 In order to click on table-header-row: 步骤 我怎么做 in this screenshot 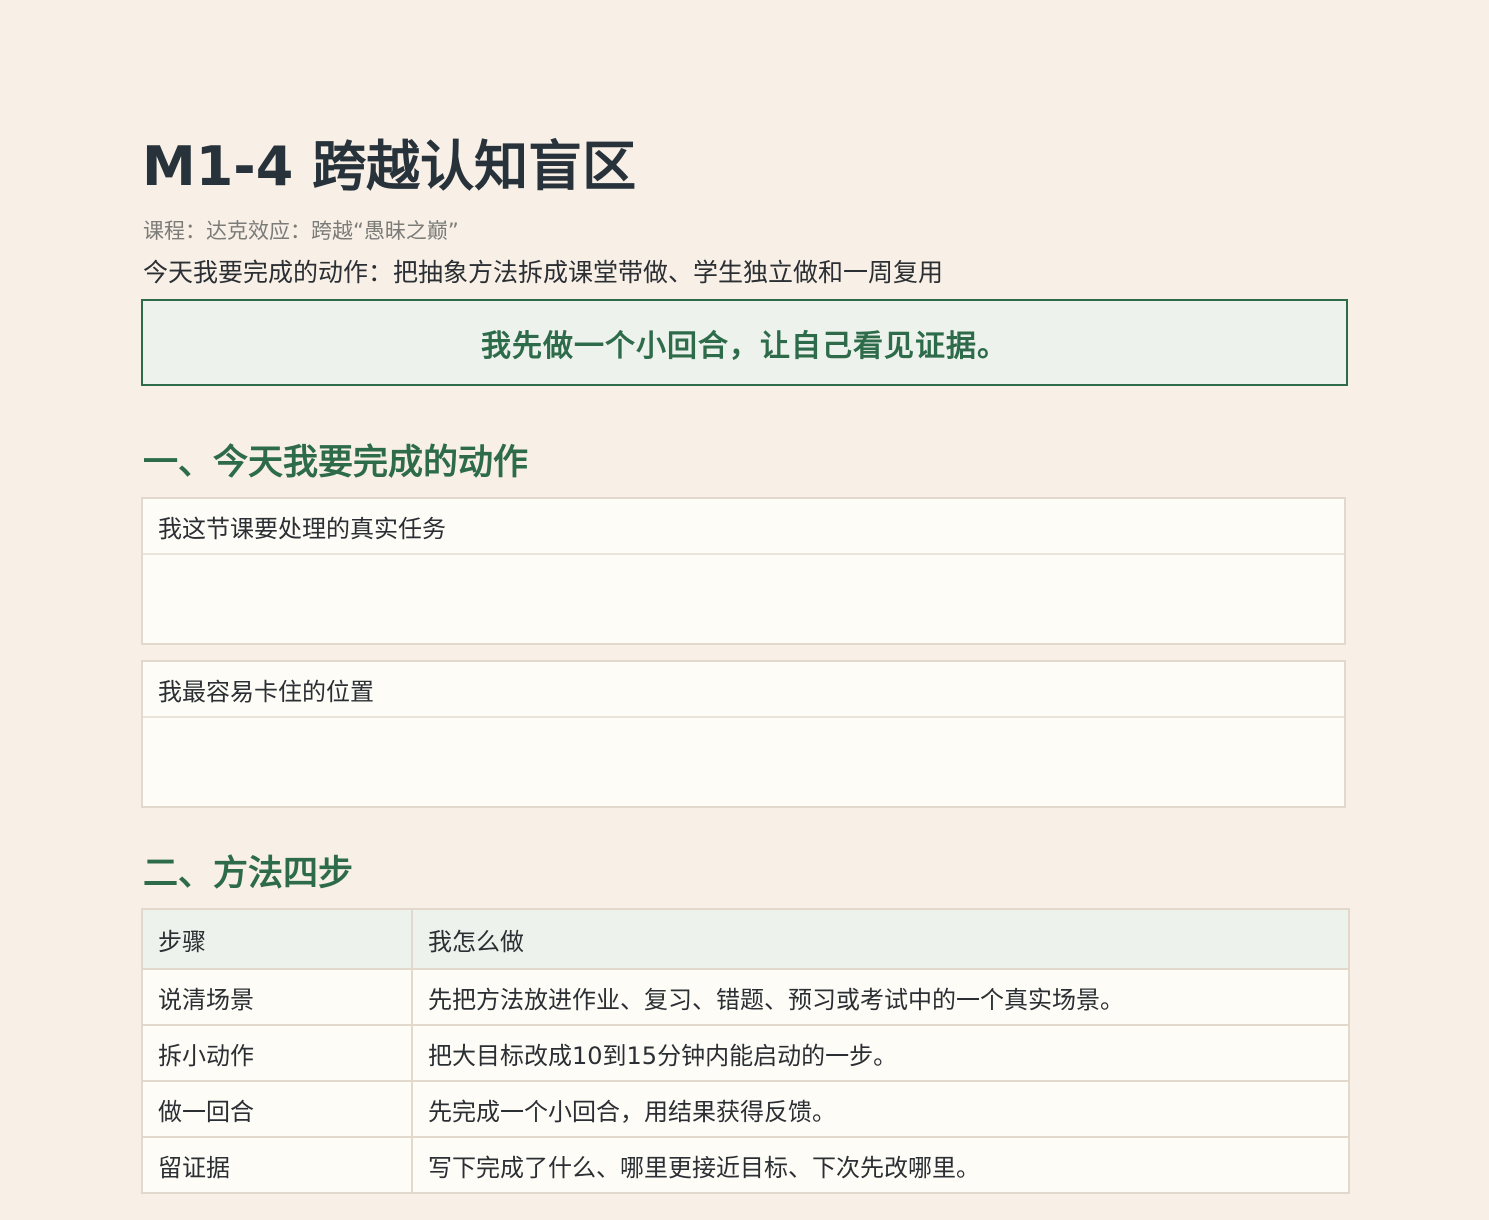, I will do `click(745, 939)`.